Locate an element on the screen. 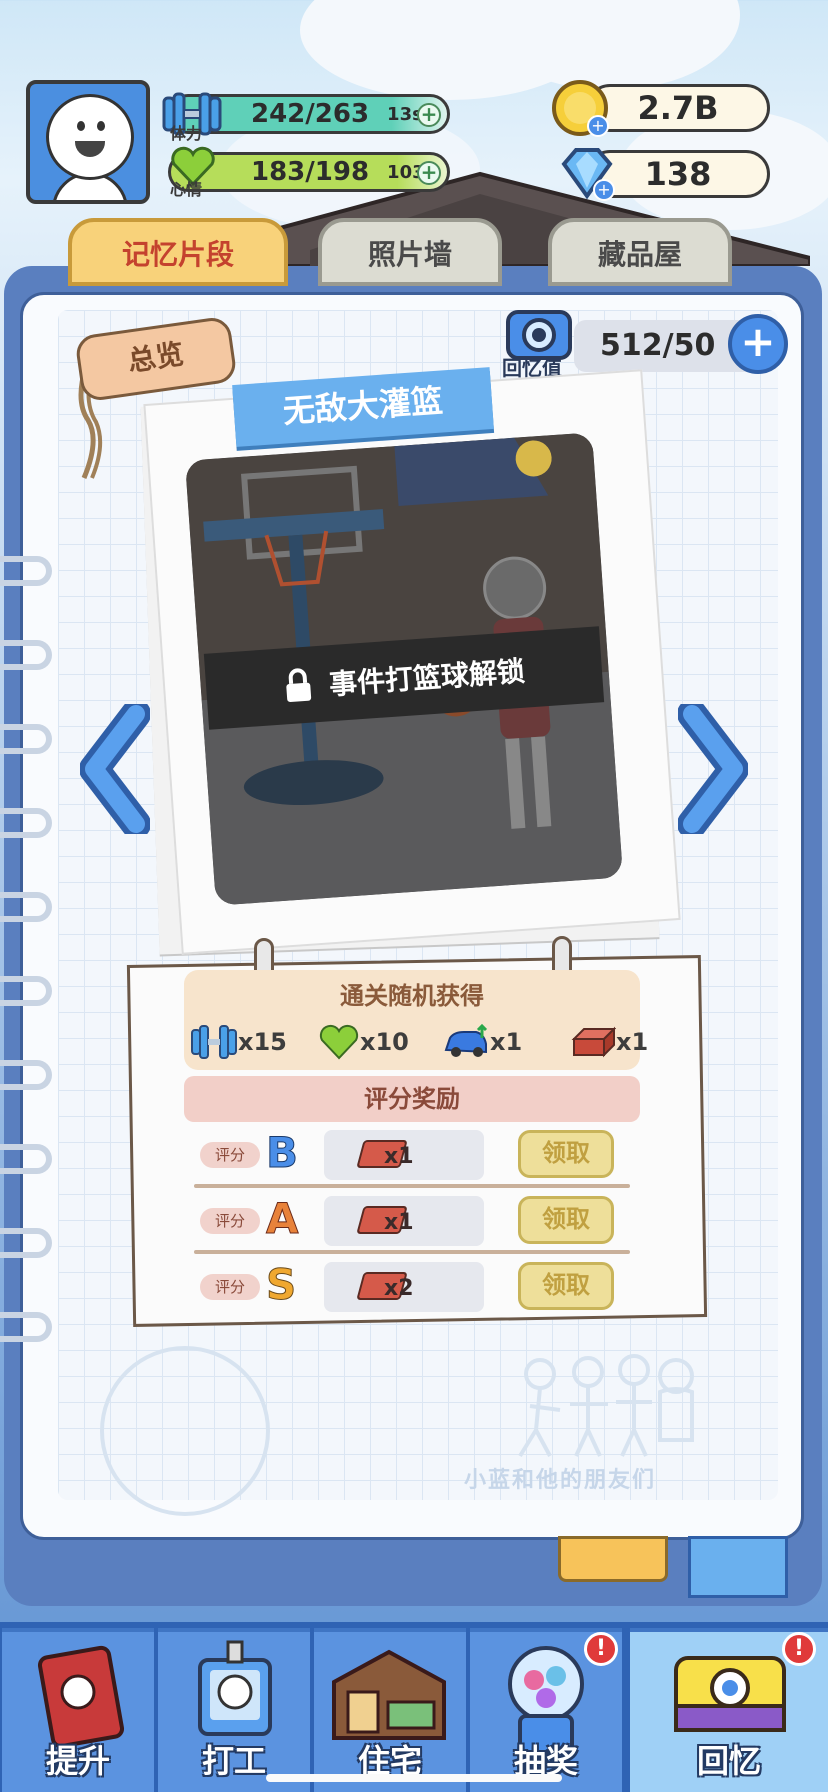 This screenshot has width=828, height=1792. loot-qty: x10 is located at coordinates (384, 1042).